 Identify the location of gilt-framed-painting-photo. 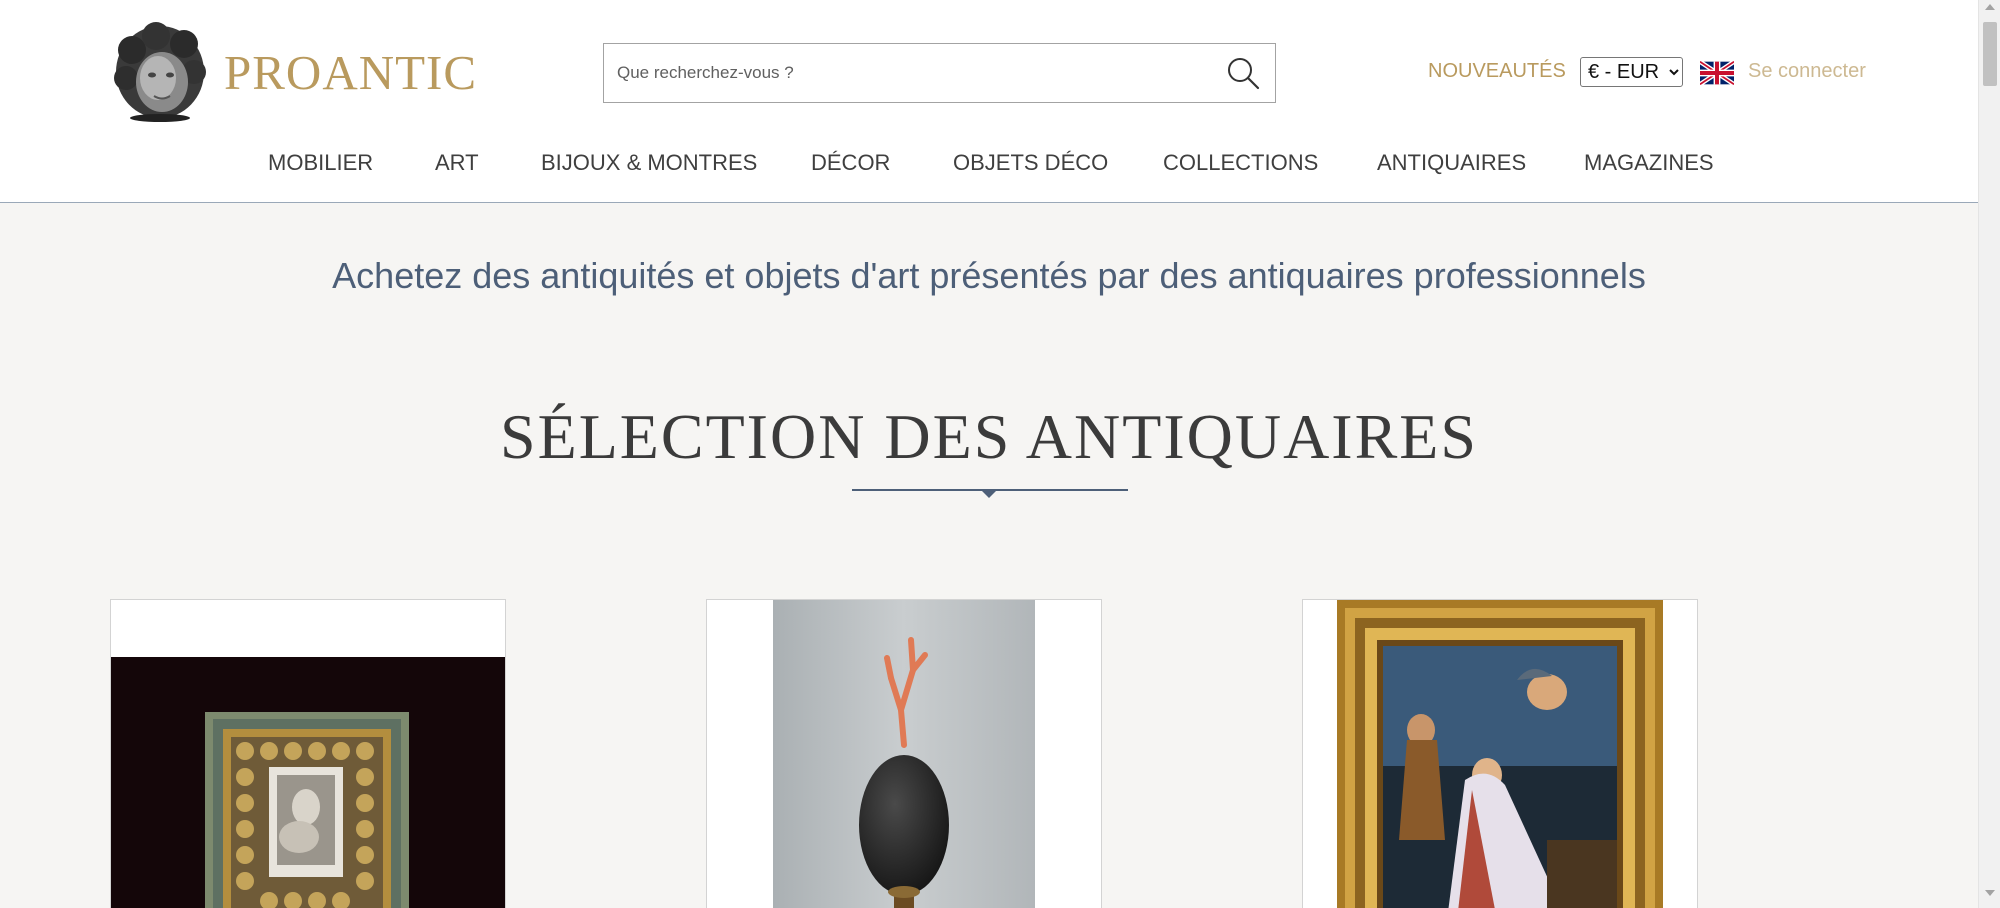
(1500, 754).